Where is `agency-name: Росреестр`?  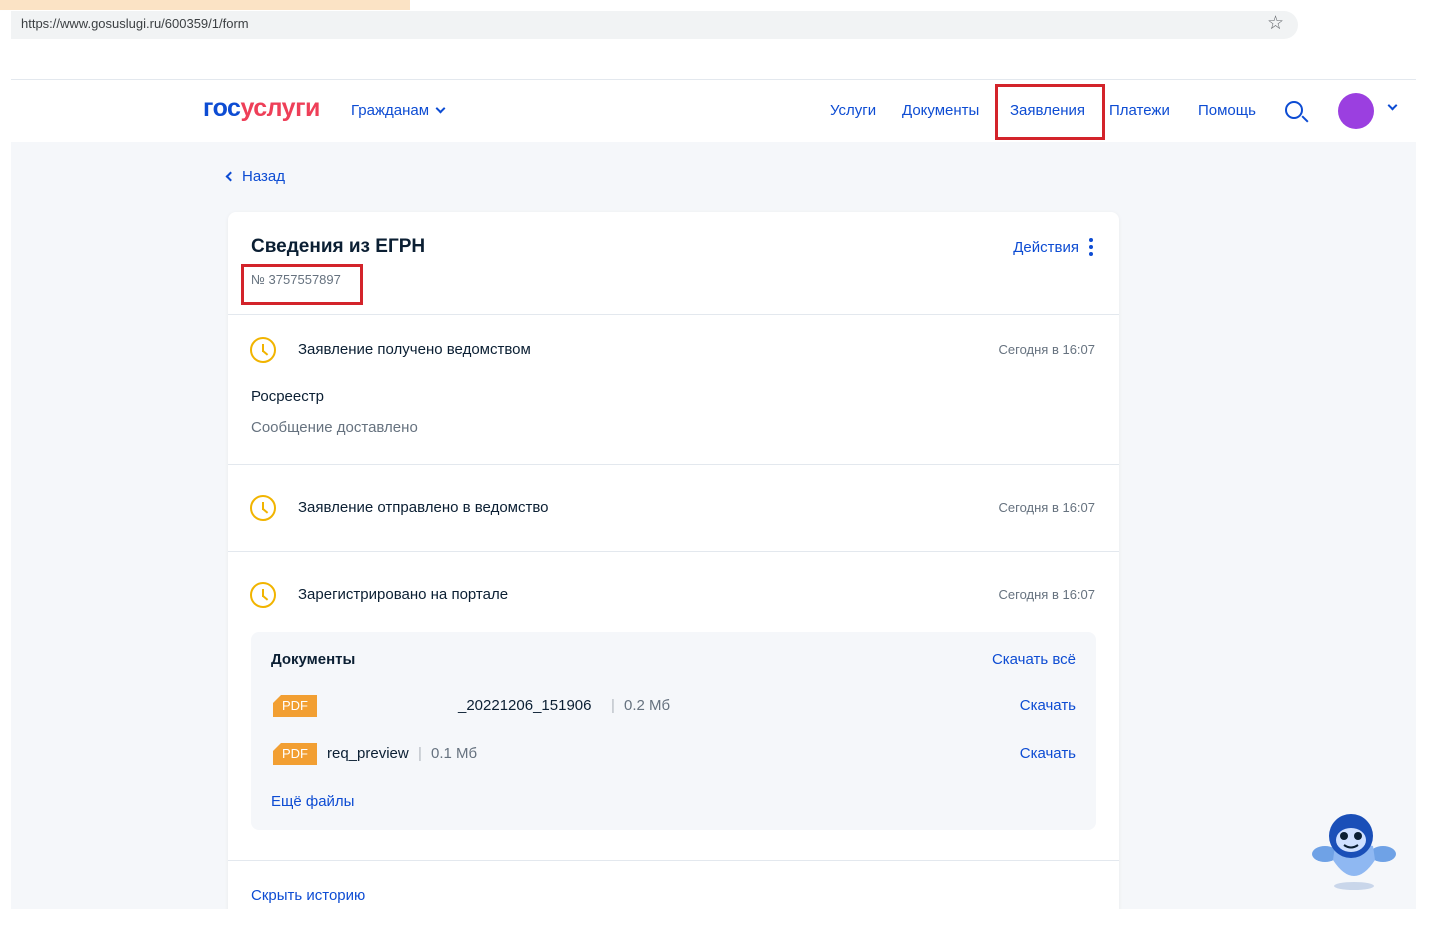 agency-name: Росреестр is located at coordinates (287, 396).